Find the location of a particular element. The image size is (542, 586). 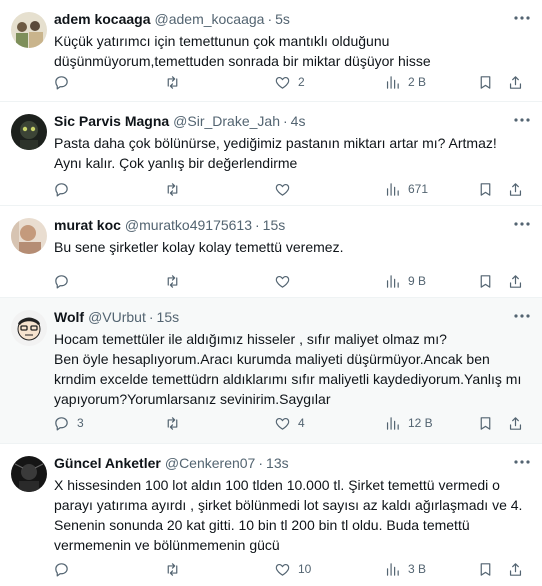

views-button: 671 is located at coordinates (401, 189).